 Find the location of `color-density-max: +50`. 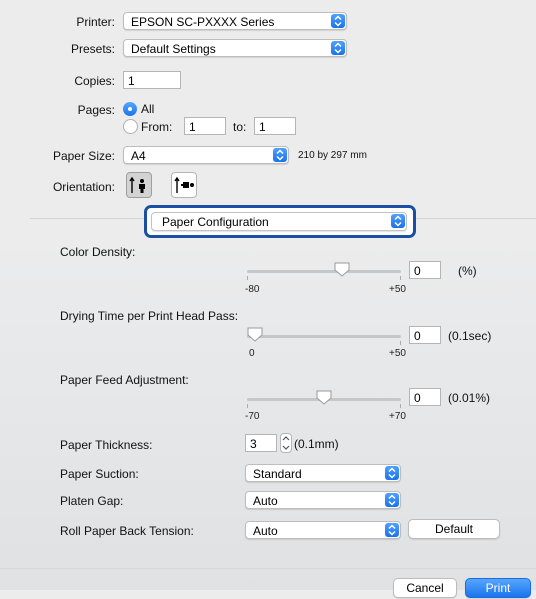

color-density-max: +50 is located at coordinates (397, 289).